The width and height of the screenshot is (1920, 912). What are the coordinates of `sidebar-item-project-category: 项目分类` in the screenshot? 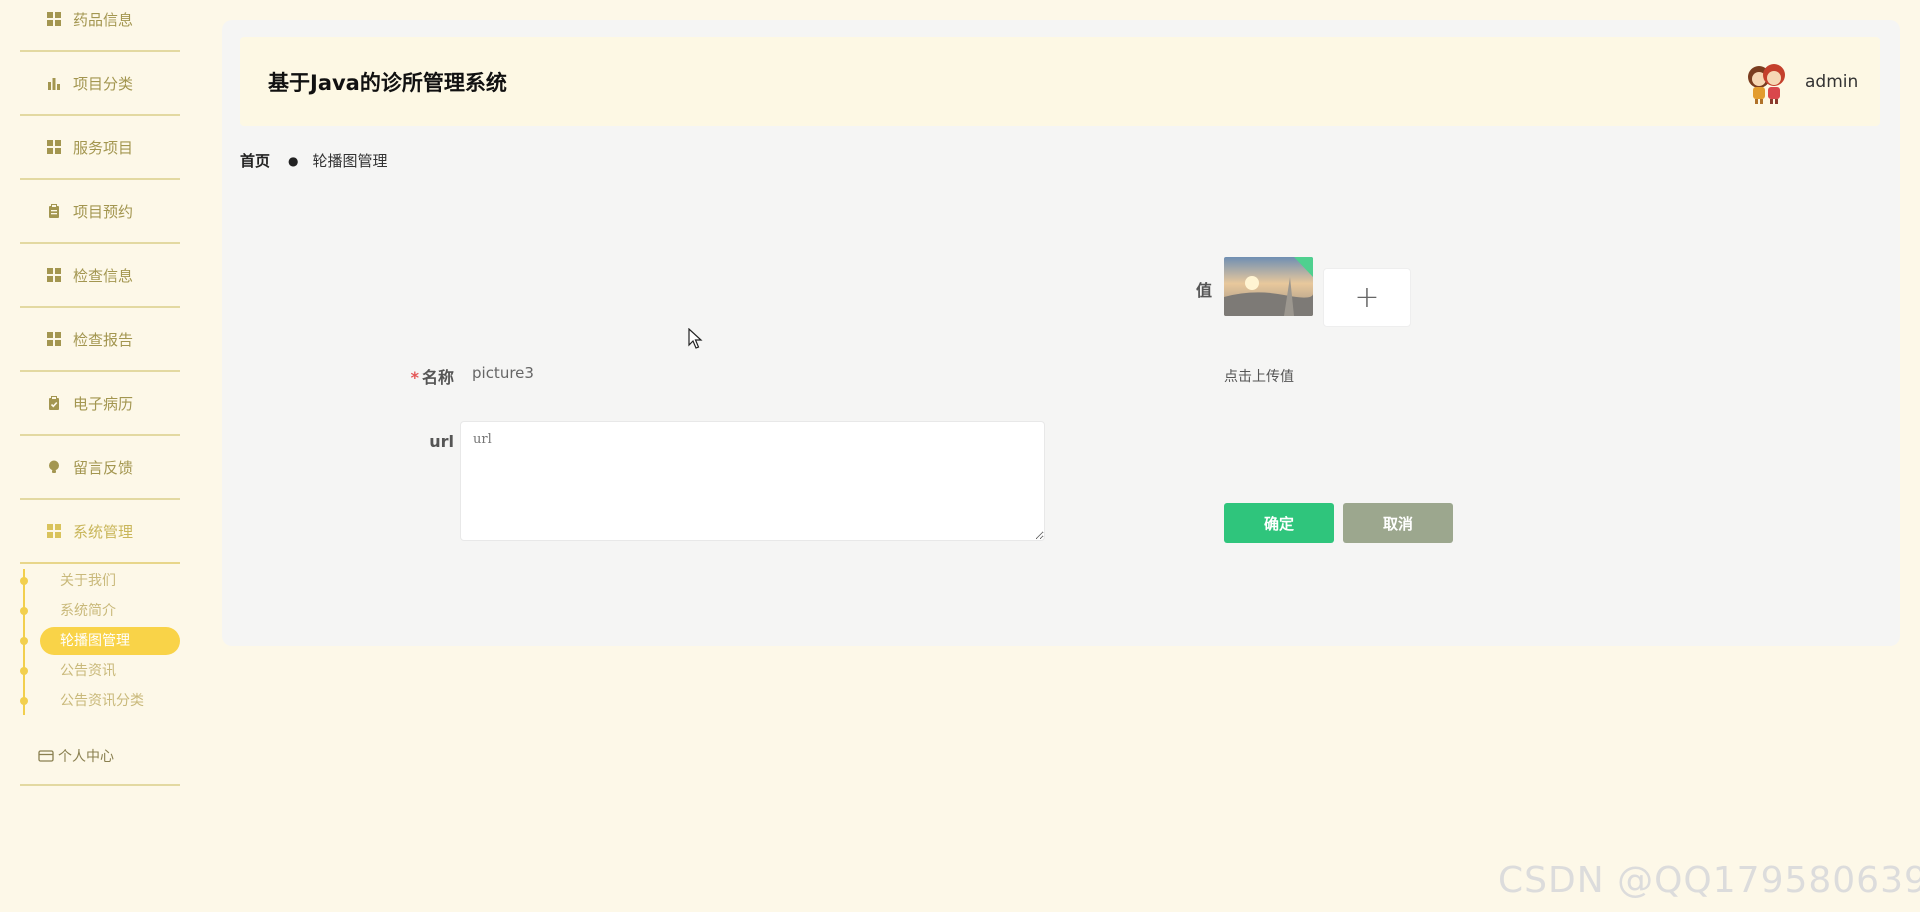 It's located at (100, 84).